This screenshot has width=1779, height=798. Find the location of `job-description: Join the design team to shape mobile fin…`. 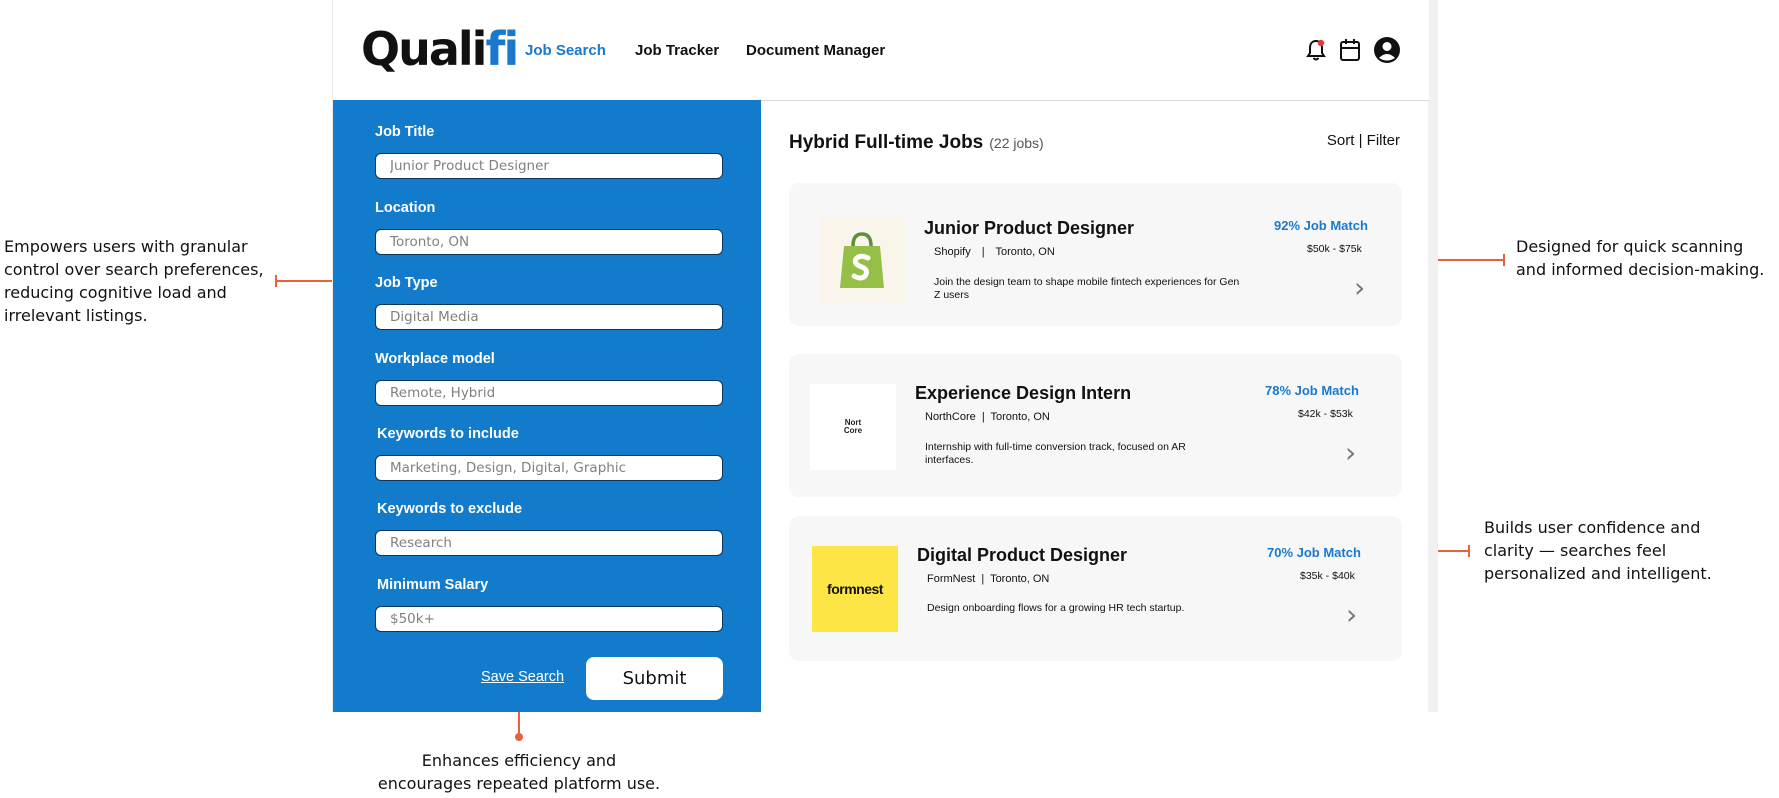

job-description: Join the design team to shape mobile fin… is located at coordinates (1087, 288).